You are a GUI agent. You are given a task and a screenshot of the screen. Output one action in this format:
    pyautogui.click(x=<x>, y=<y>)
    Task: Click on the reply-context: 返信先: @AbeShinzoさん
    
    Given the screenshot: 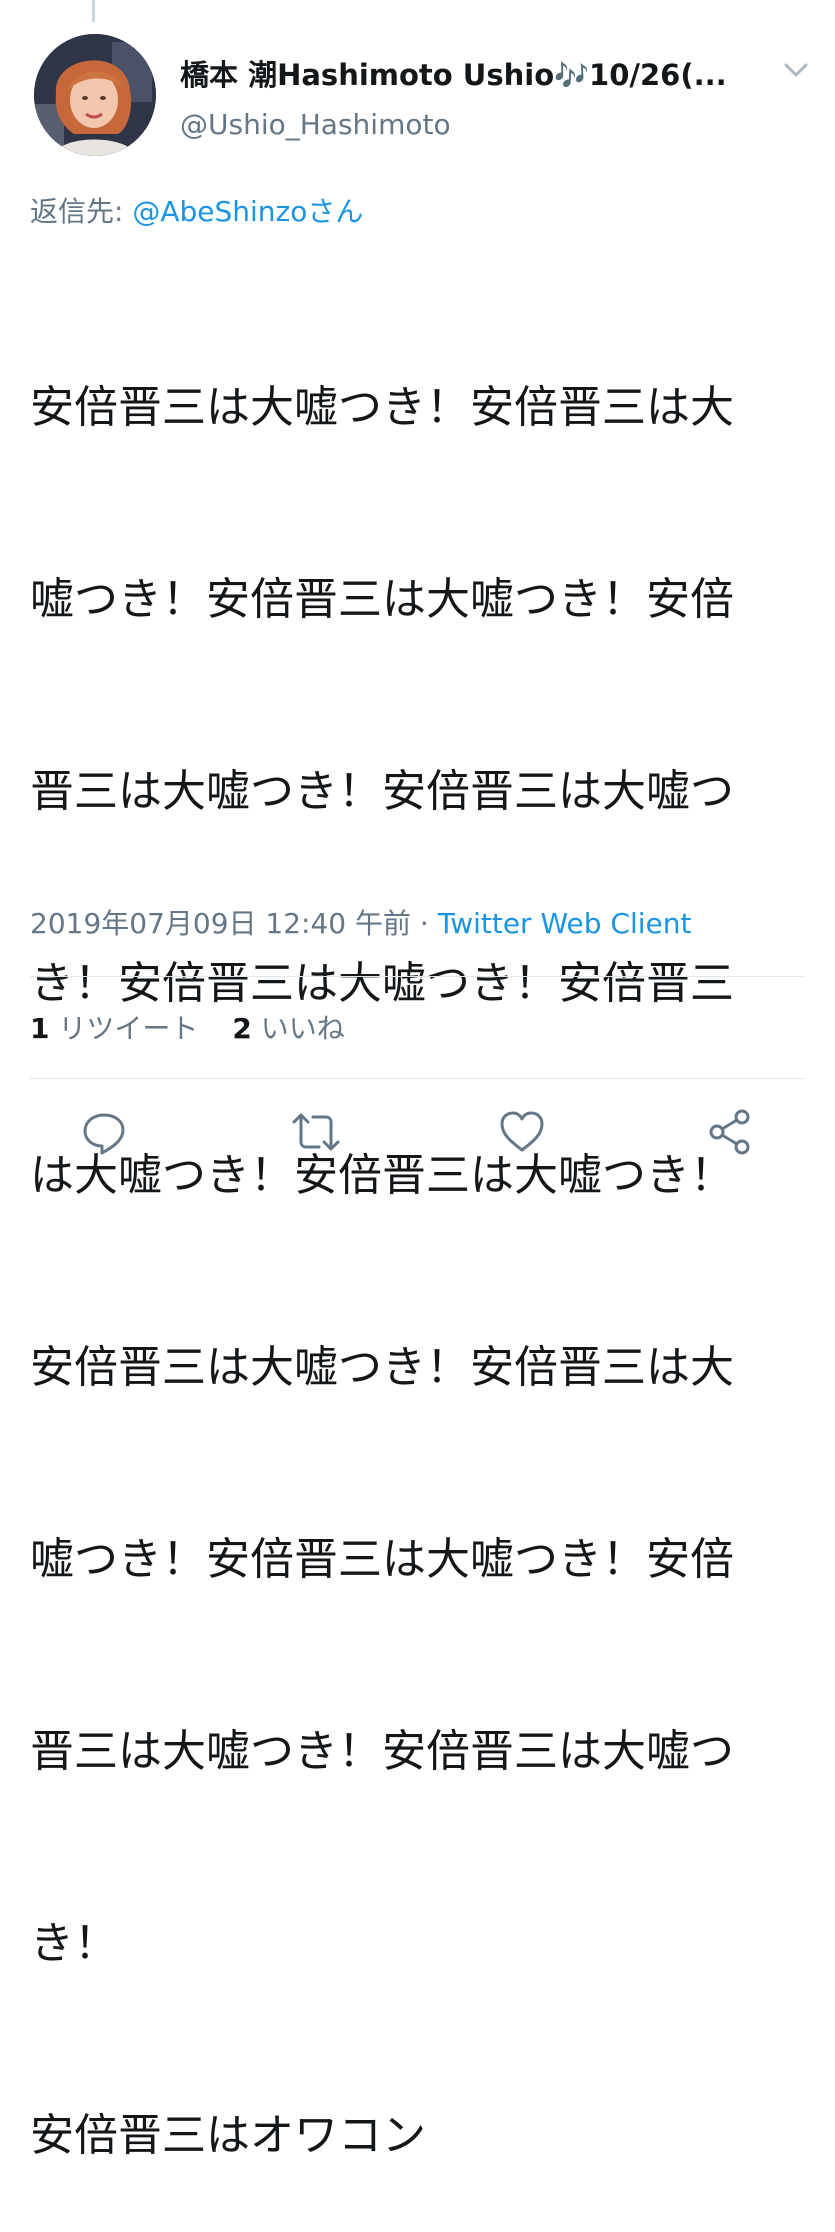 What is the action you would take?
    pyautogui.click(x=196, y=210)
    